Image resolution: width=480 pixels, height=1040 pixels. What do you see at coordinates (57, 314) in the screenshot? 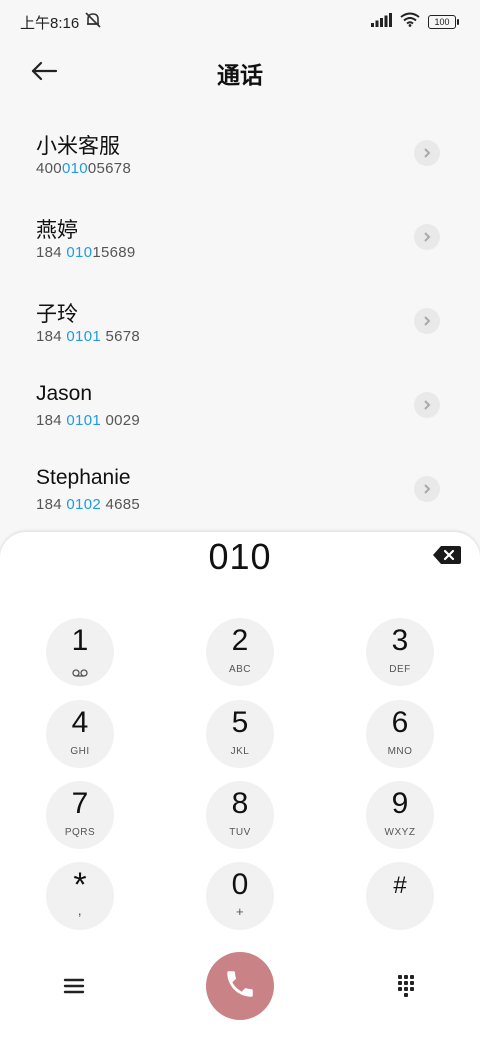
I see `contact-name: 子玲` at bounding box center [57, 314].